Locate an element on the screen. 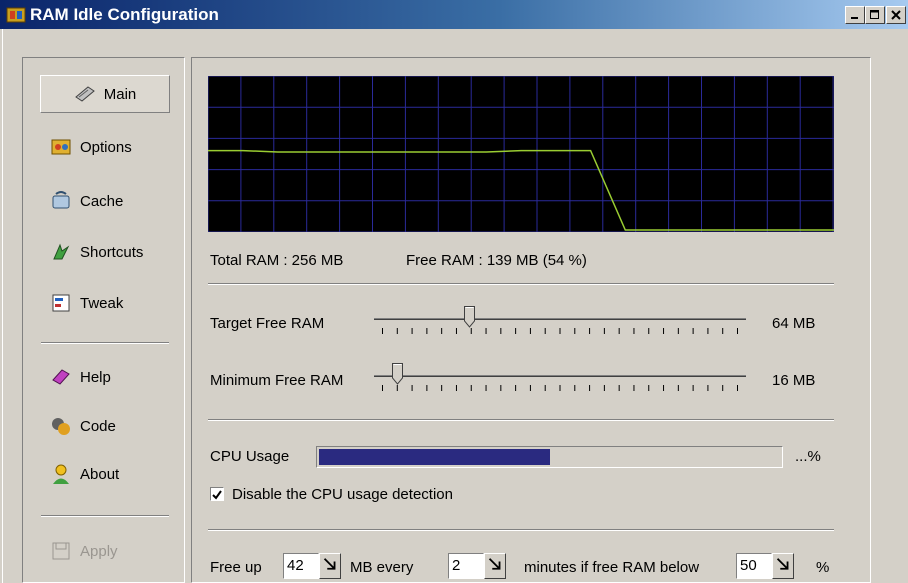  cpu-usage-bar is located at coordinates (549, 457).